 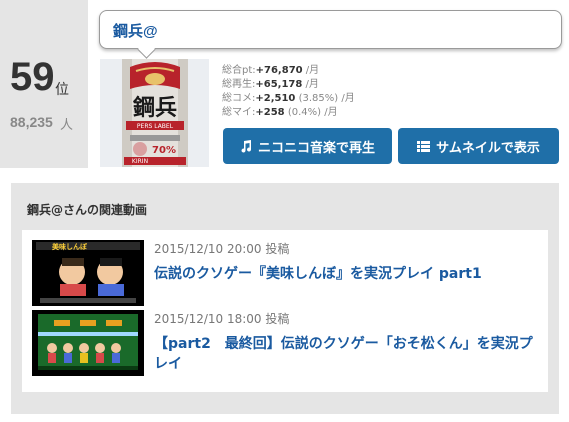 I want to click on stat-total-points: 総合pt:+76,870 /月, so click(x=271, y=70).